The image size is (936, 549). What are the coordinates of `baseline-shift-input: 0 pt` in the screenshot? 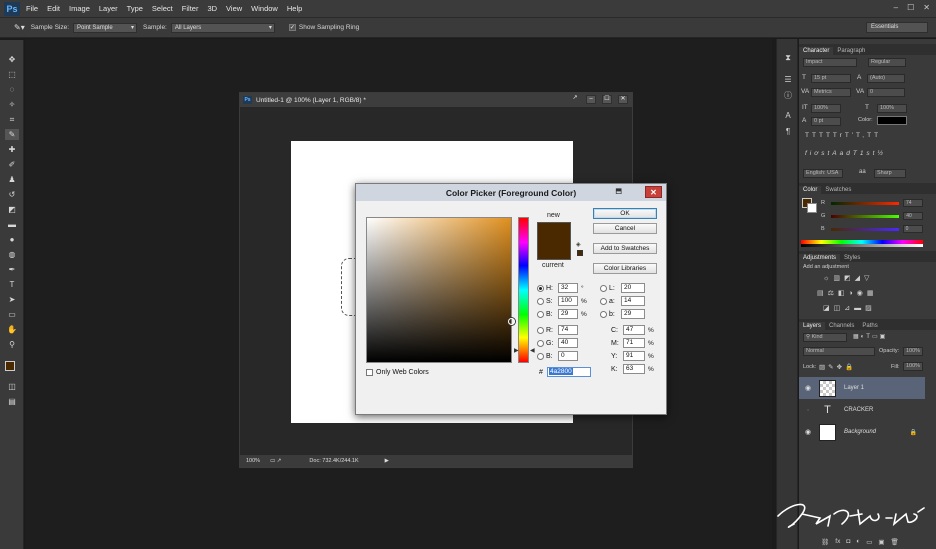 It's located at (826, 121).